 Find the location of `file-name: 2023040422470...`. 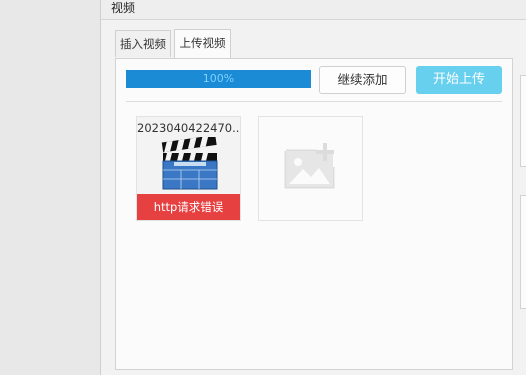

file-name: 2023040422470... is located at coordinates (188, 128).